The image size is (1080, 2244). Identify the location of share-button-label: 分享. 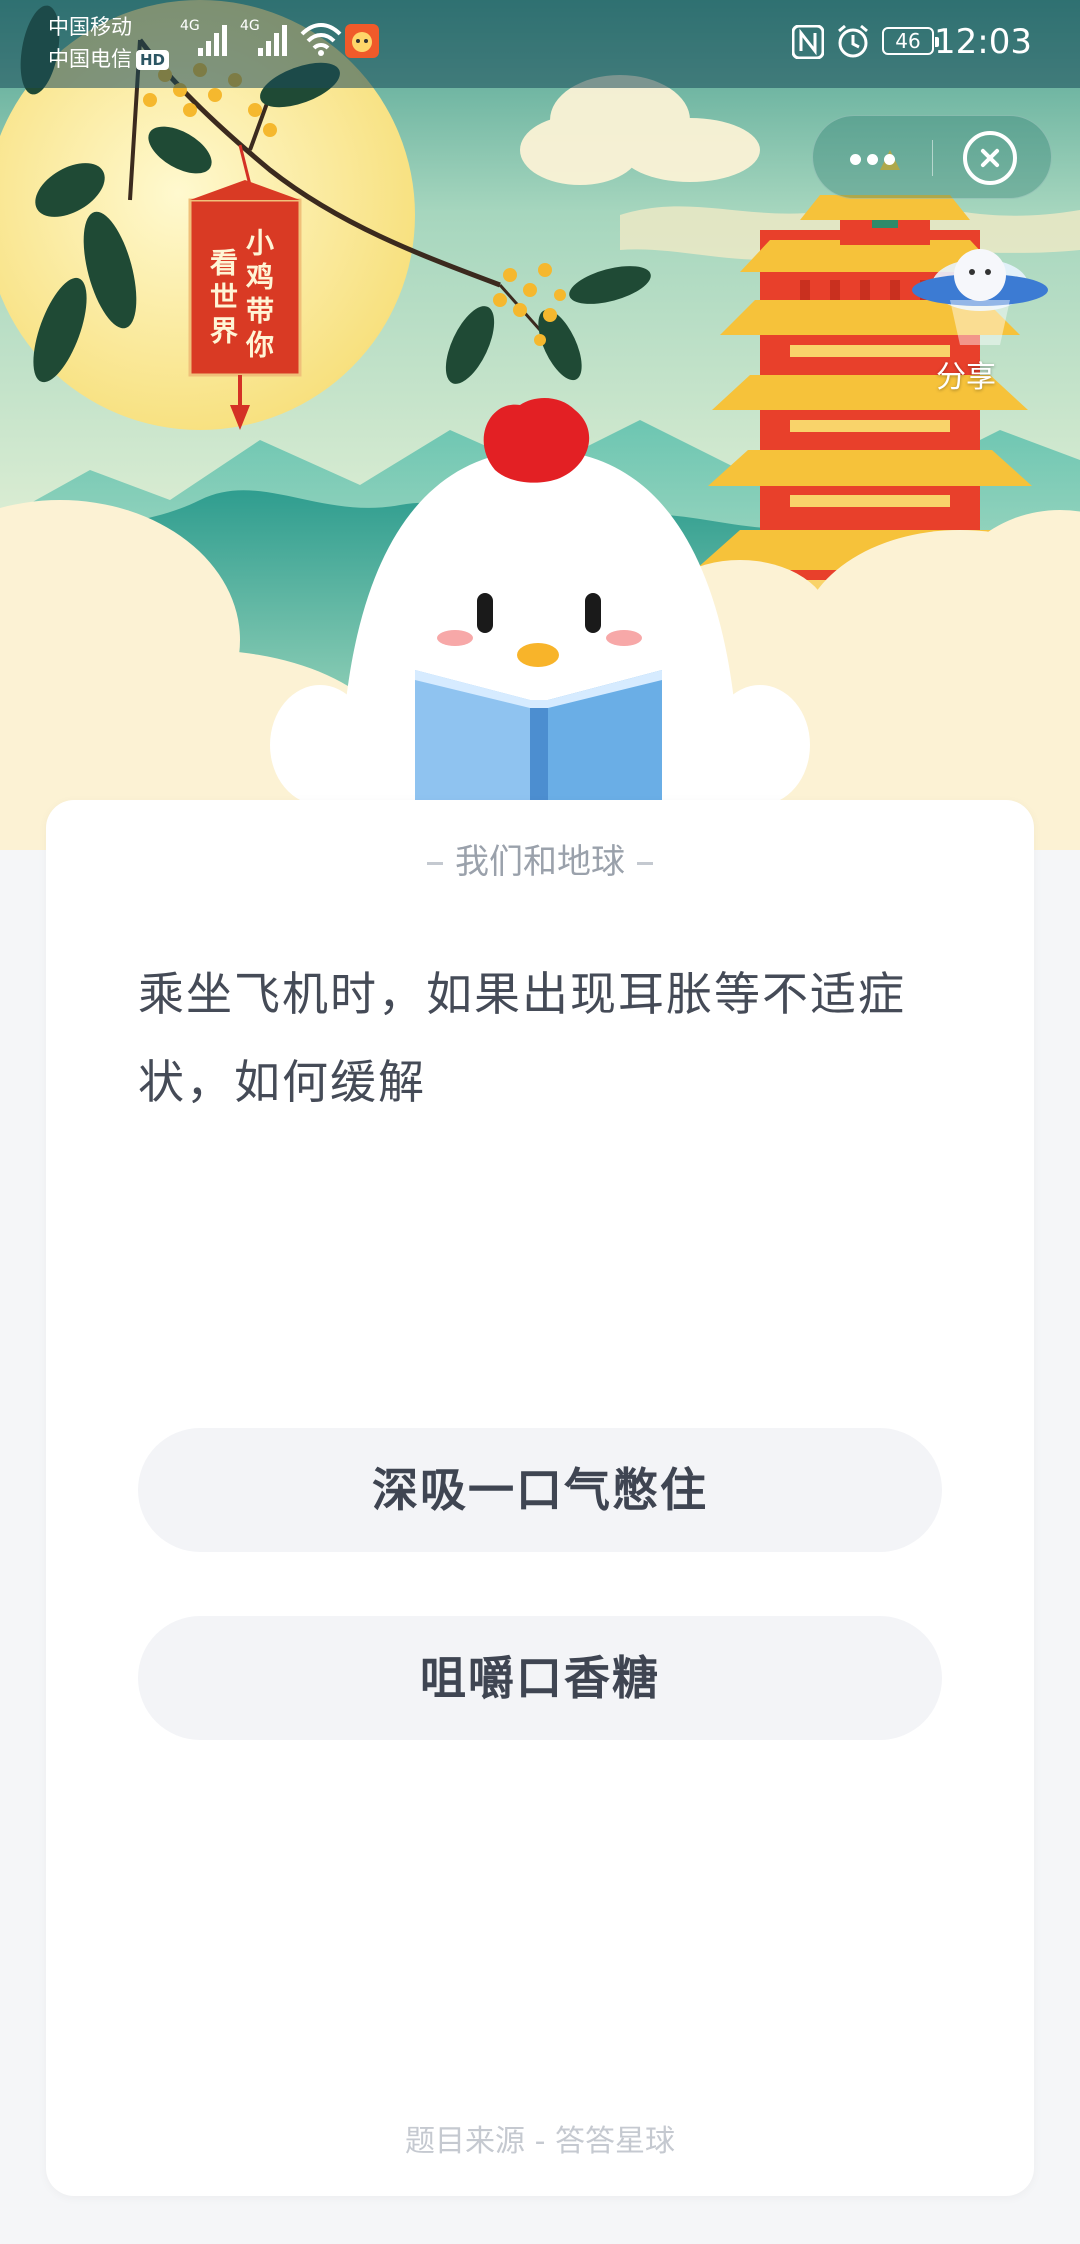
(966, 374).